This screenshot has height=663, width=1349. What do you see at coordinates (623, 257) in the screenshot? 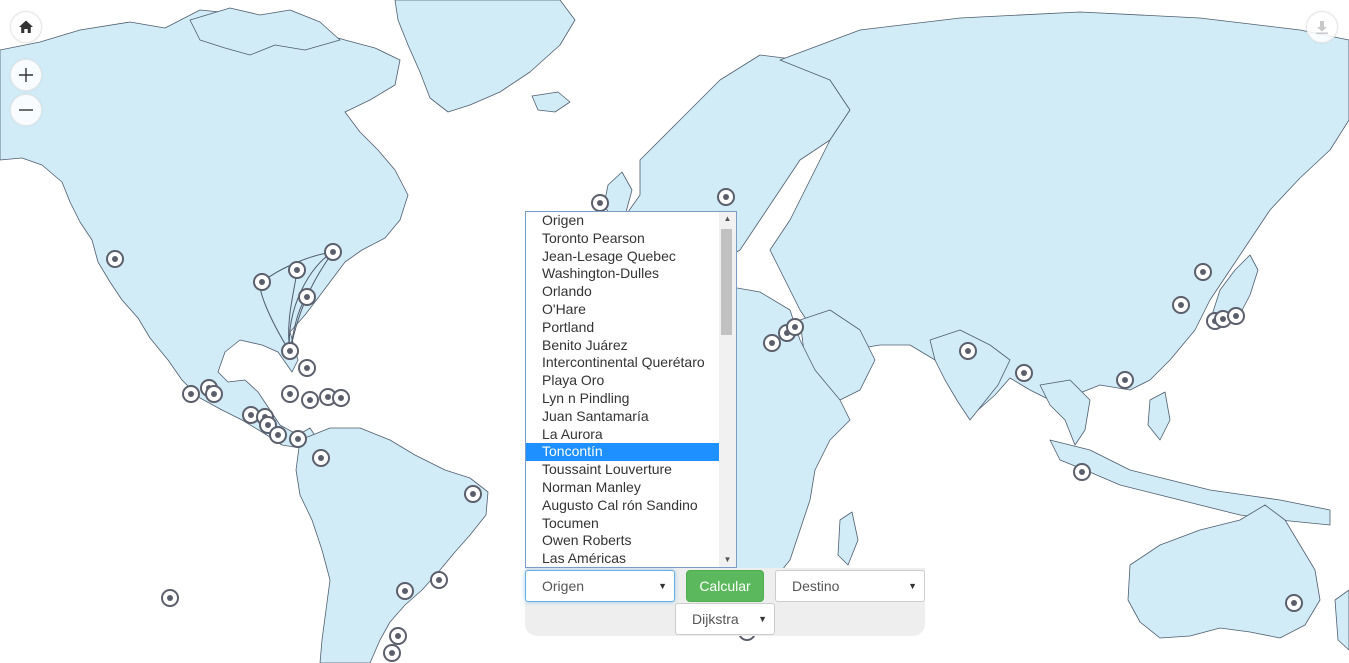
I see `airport-option: Jean-Lesage Quebec` at bounding box center [623, 257].